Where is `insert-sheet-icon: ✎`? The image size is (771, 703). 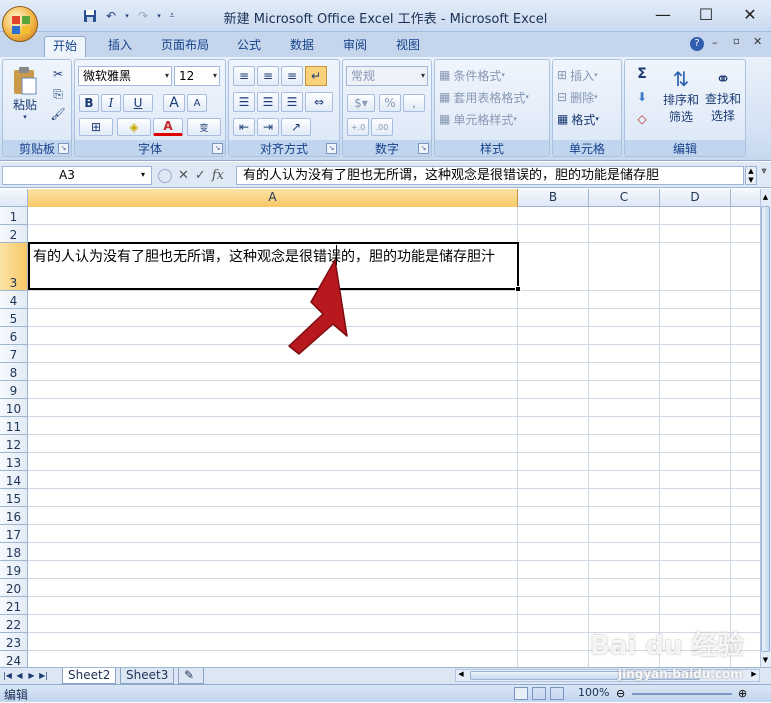
insert-sheet-icon: ✎ is located at coordinates (191, 676).